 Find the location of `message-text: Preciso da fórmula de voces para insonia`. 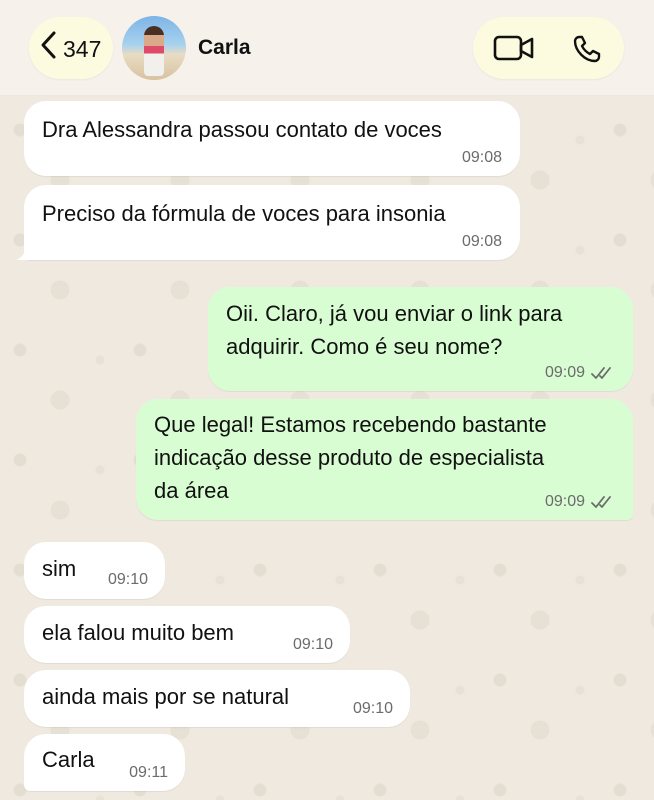

message-text: Preciso da fórmula de voces para insonia is located at coordinates (244, 213).